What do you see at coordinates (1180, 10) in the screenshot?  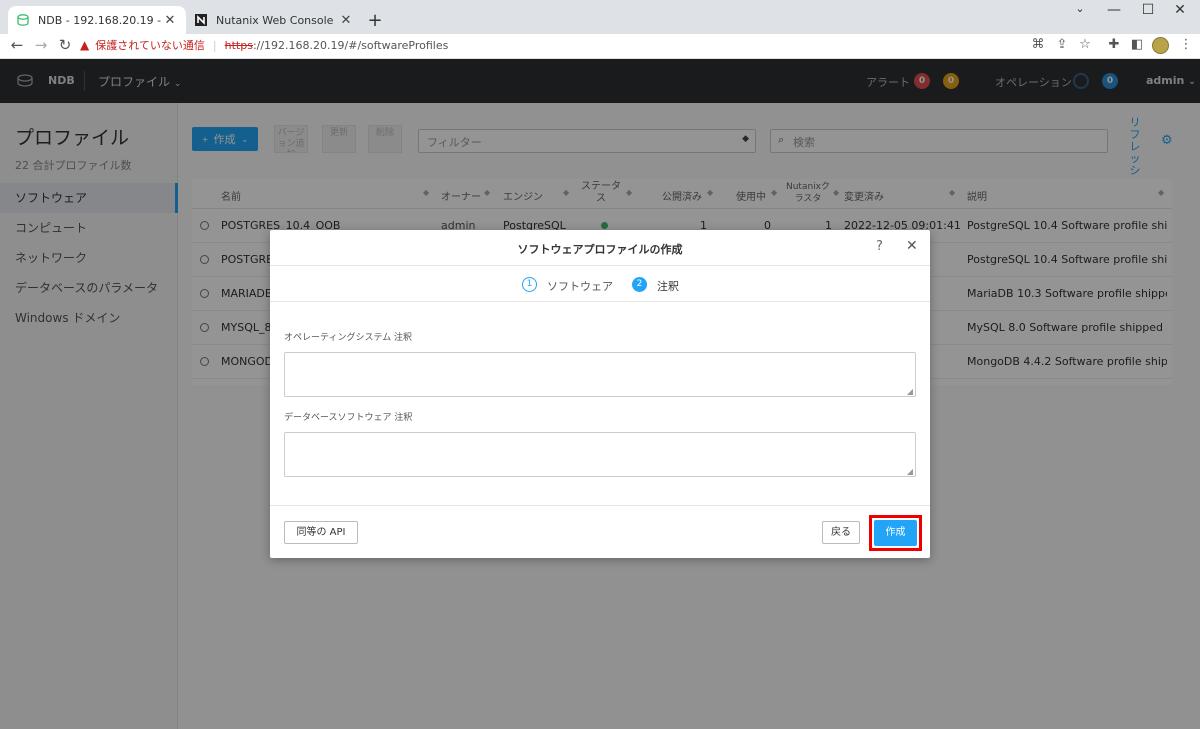 I see `window-close-icon: ✕` at bounding box center [1180, 10].